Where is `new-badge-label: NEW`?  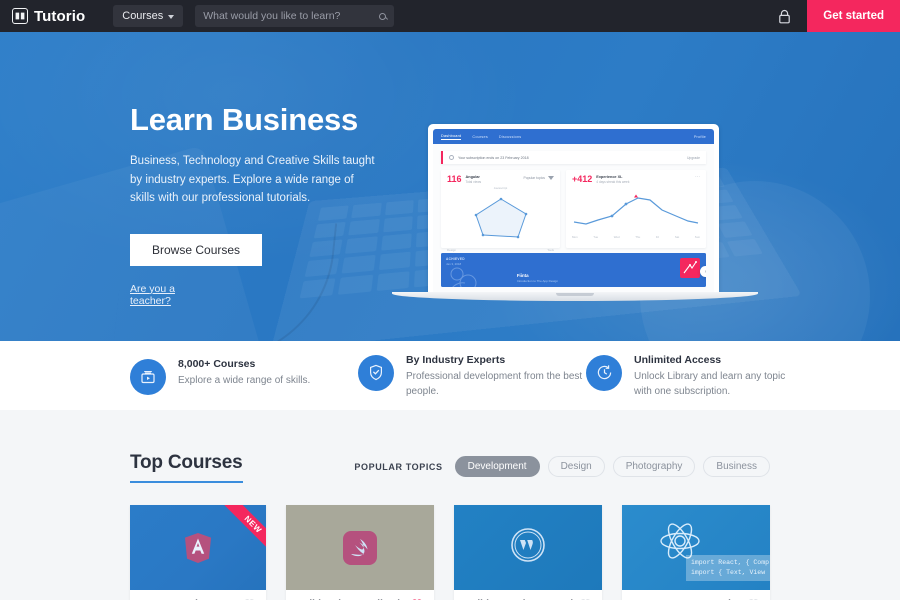
new-badge-label: NEW is located at coordinates (241, 532).